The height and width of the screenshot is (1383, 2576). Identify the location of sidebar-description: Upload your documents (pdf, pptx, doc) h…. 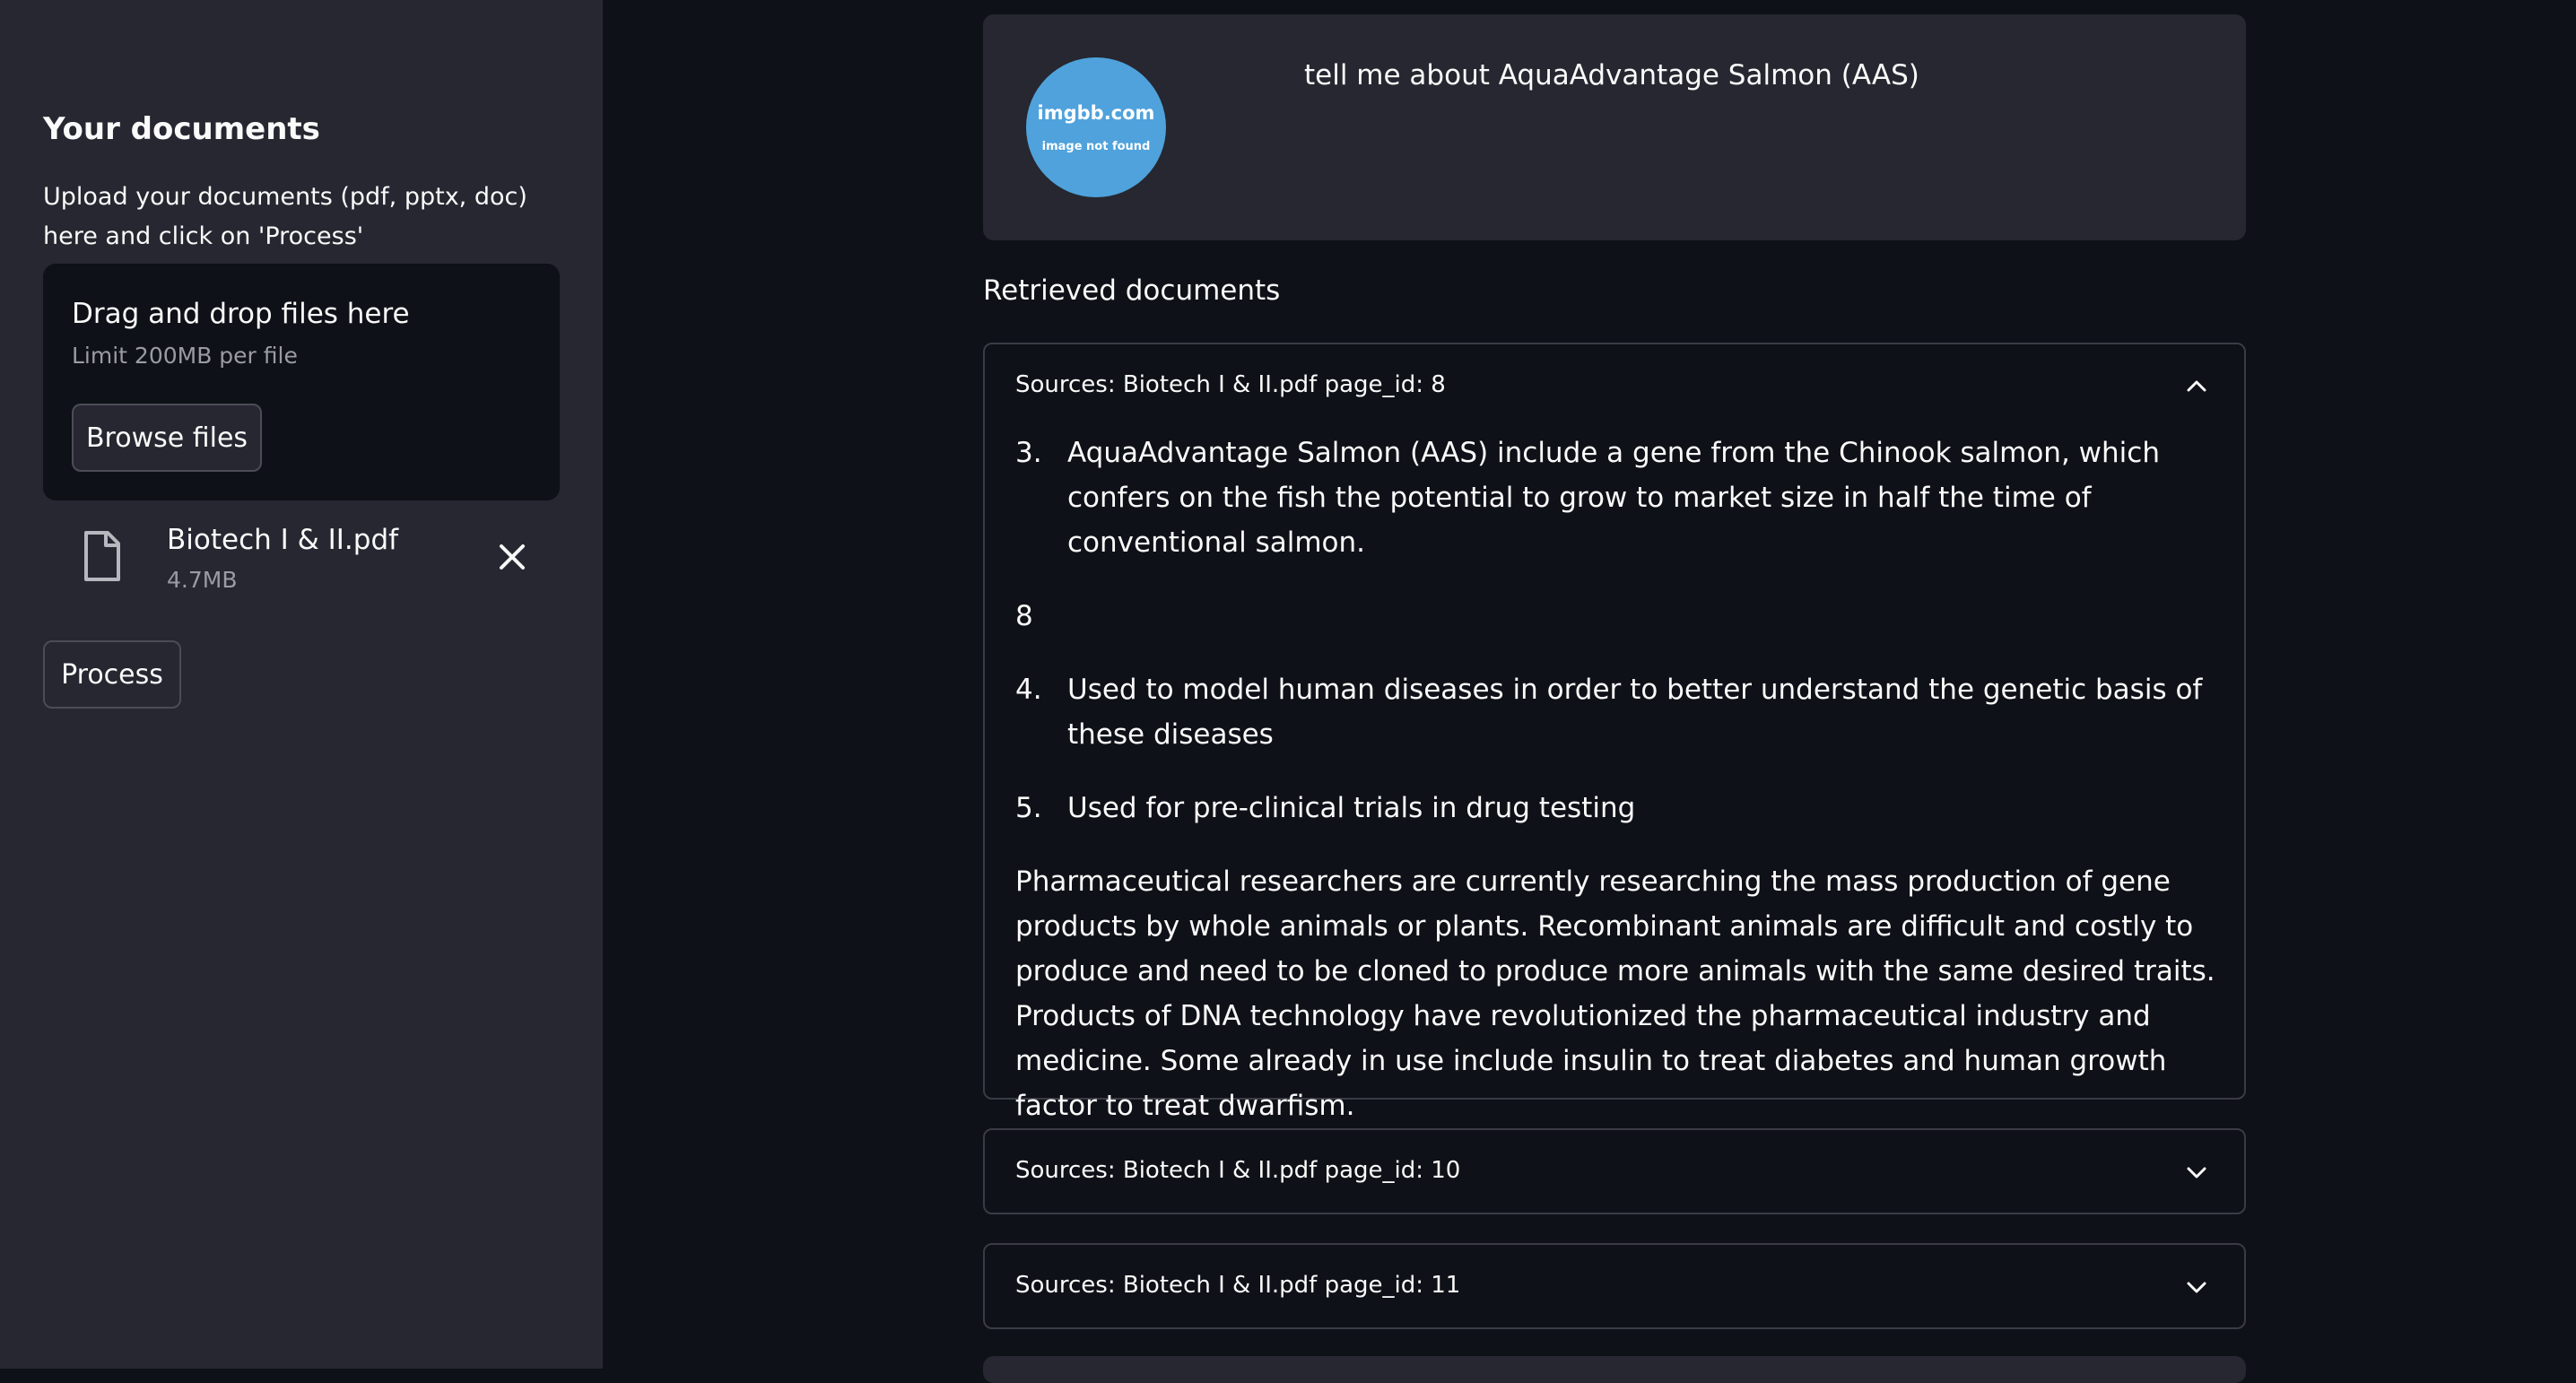
(285, 216).